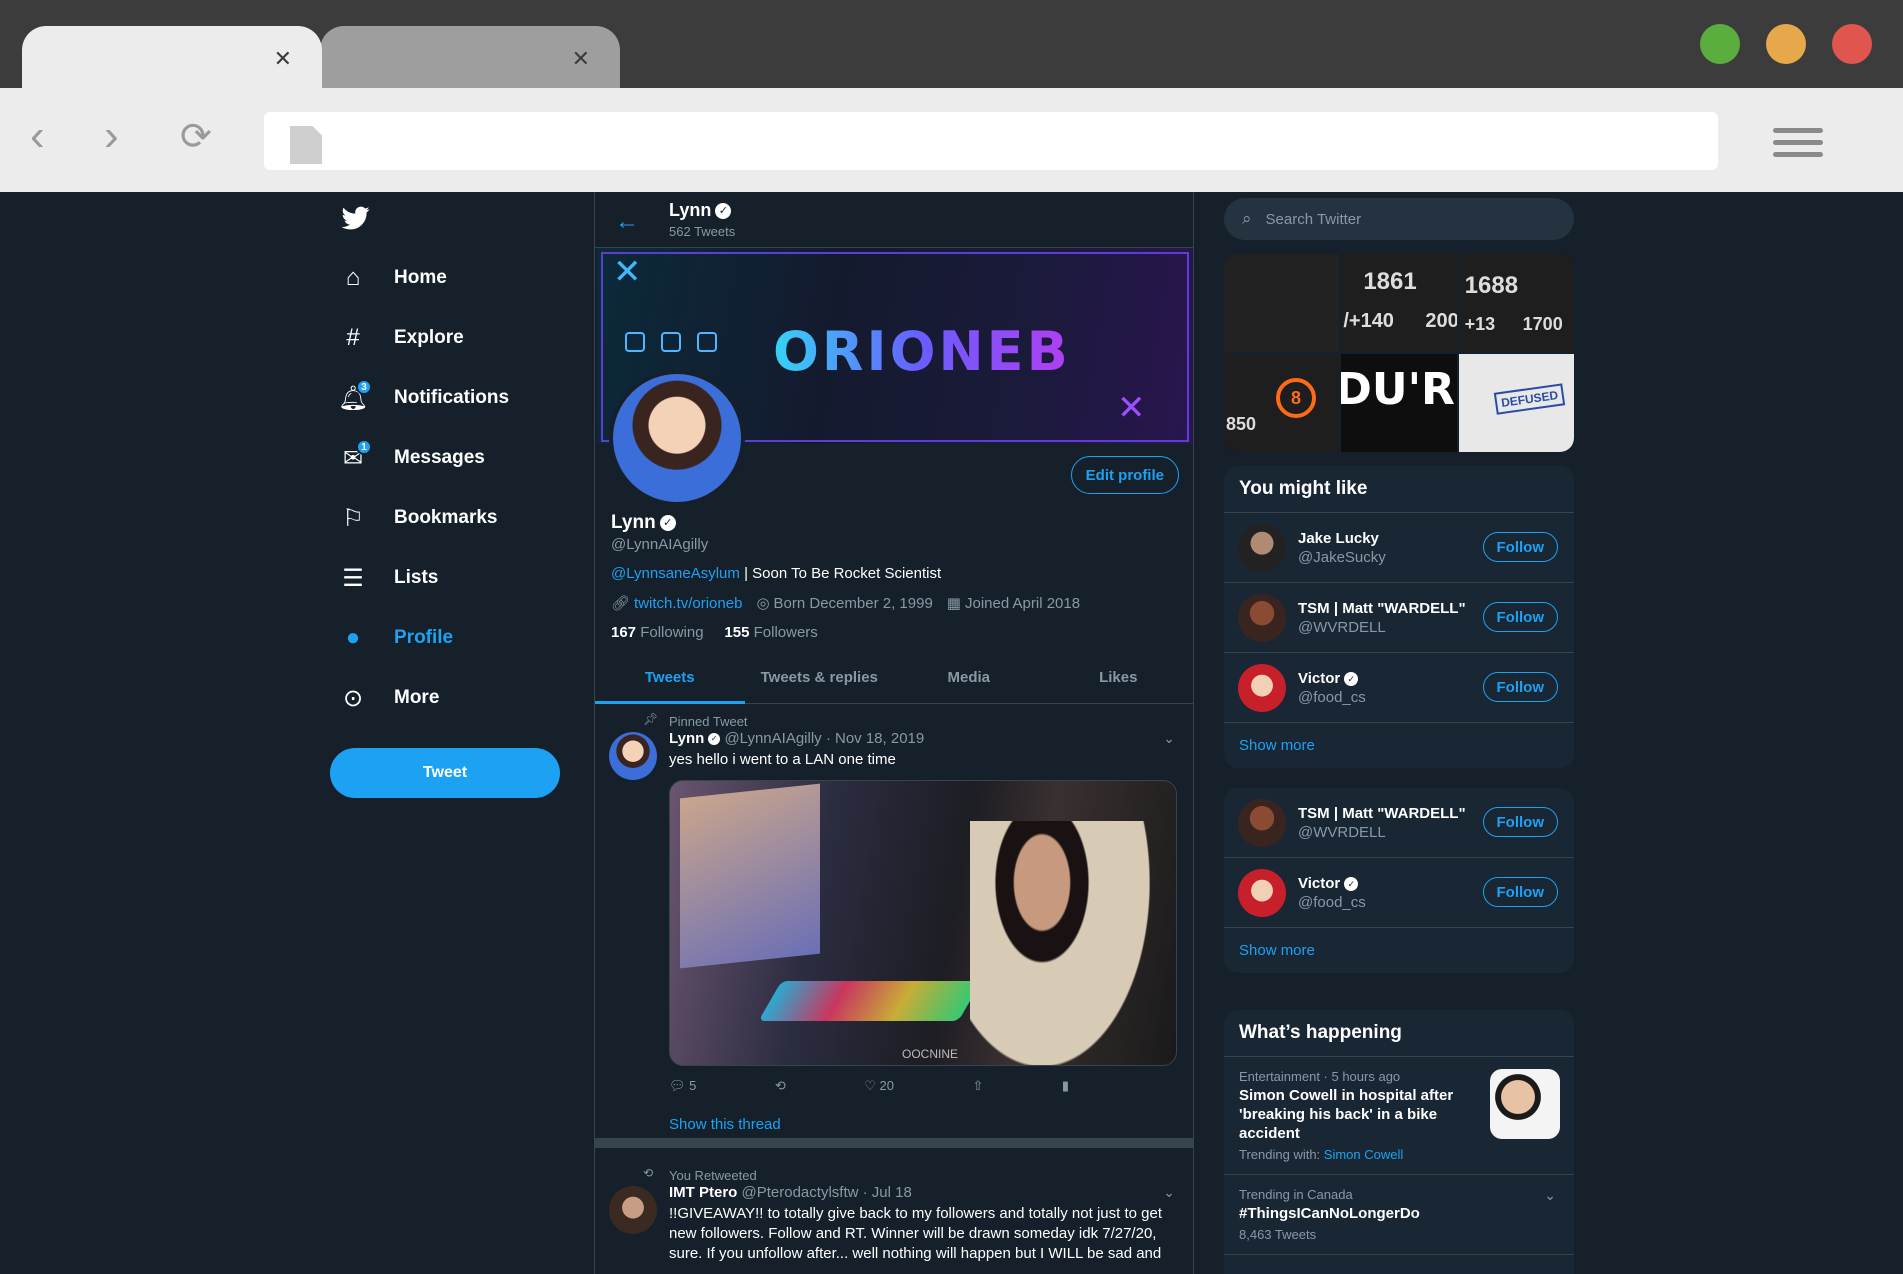  What do you see at coordinates (1405, 219) in the screenshot?
I see `search-input` at bounding box center [1405, 219].